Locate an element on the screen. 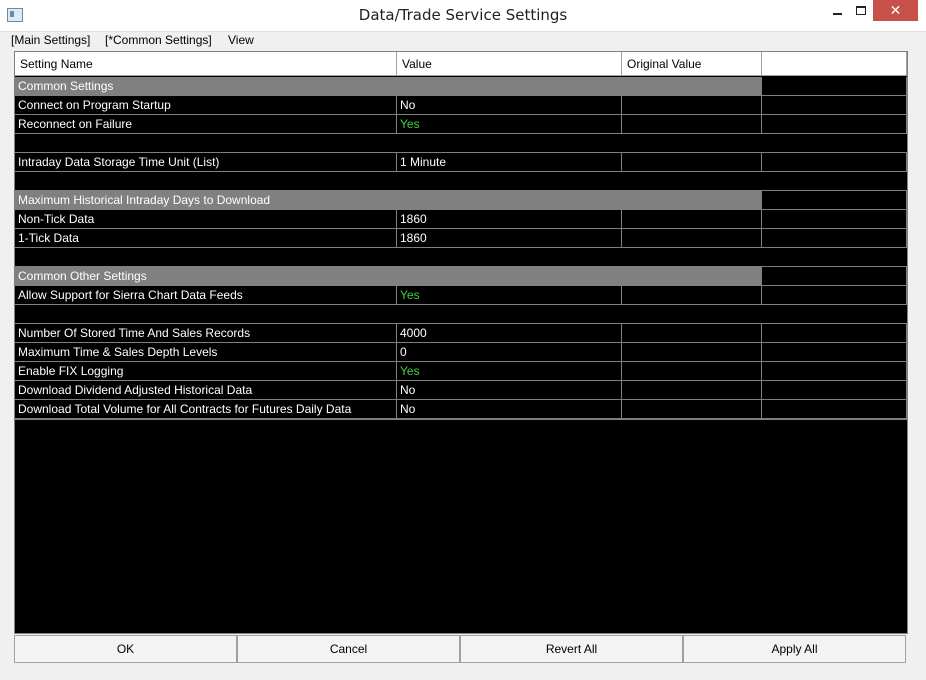 The width and height of the screenshot is (926, 680). column-header-original-value: Original Value is located at coordinates (692, 64).